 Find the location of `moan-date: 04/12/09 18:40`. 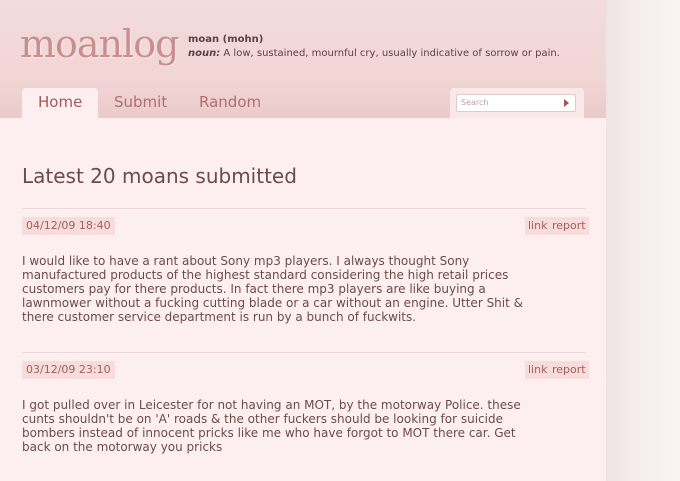

moan-date: 04/12/09 18:40 is located at coordinates (68, 226).